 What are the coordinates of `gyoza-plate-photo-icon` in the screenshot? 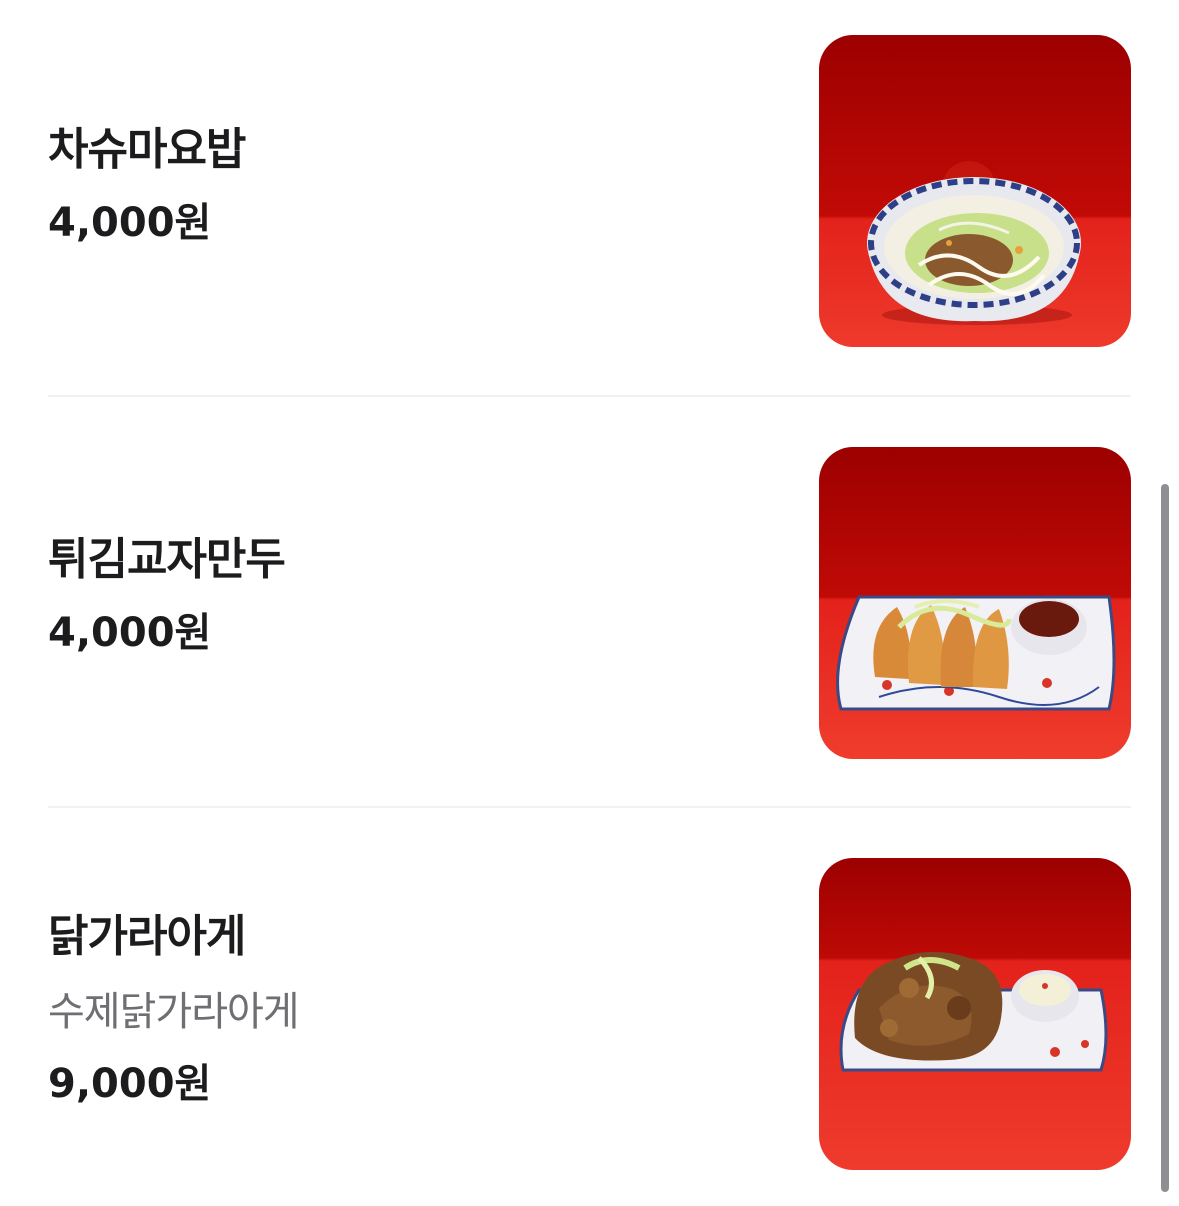 It's located at (975, 603).